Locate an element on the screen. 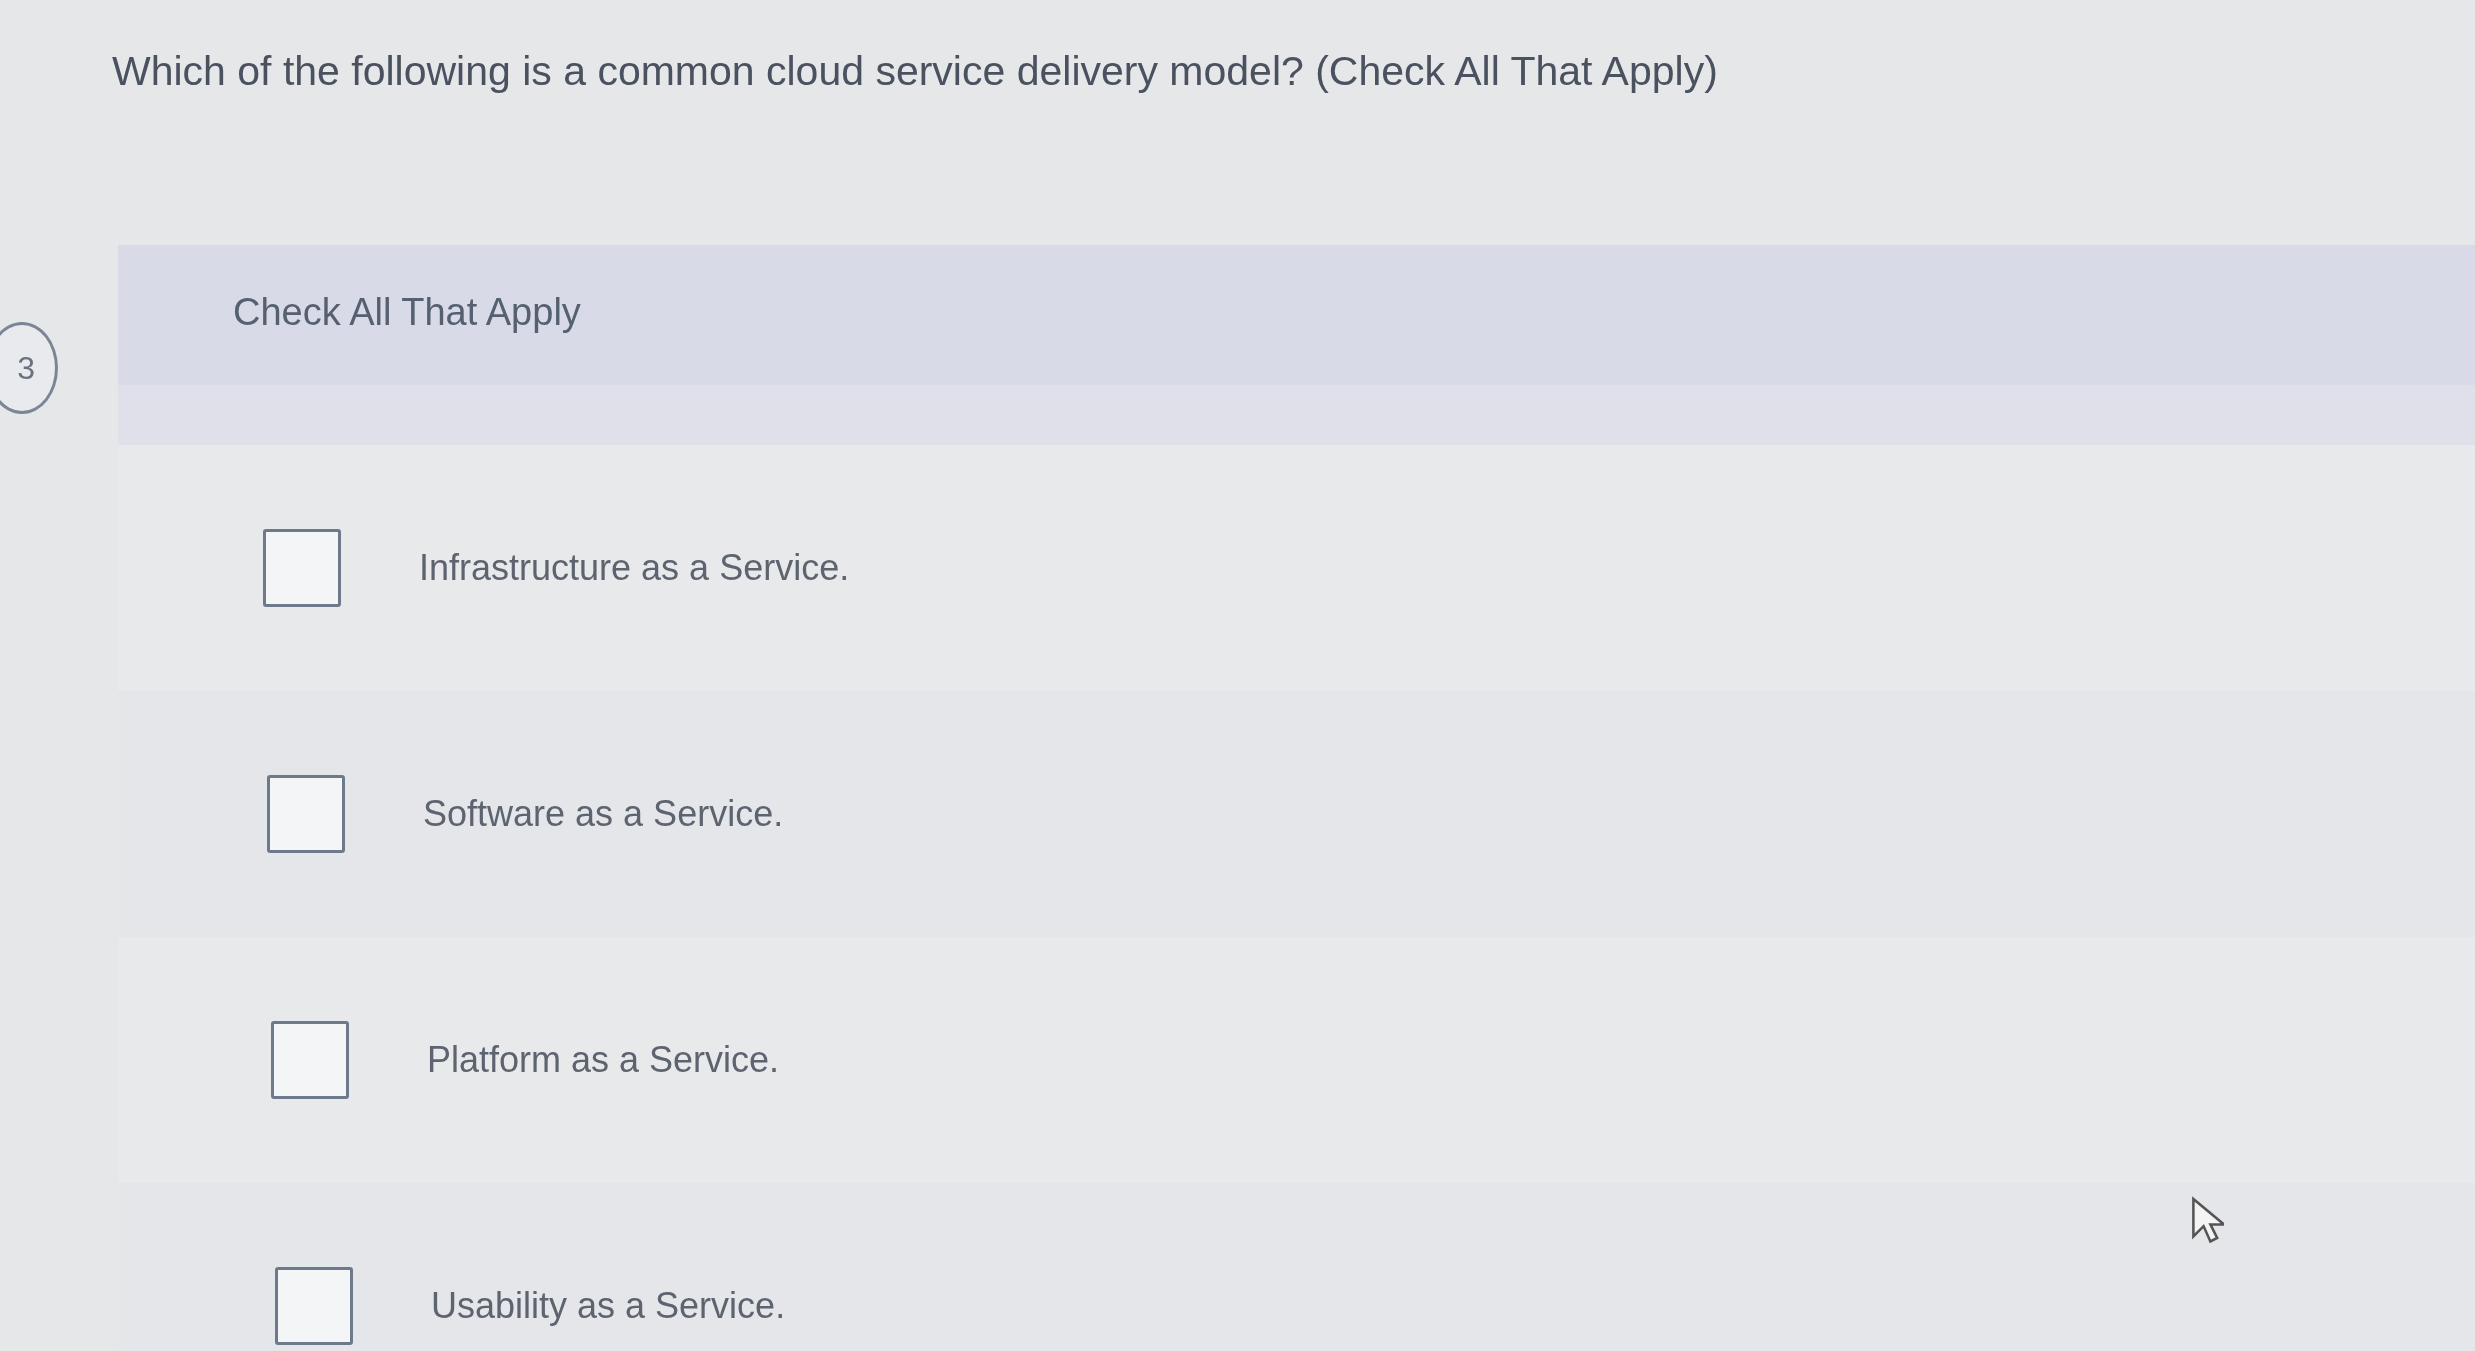 Image resolution: width=2475 pixels, height=1351 pixels. question-text: Which of the following is a common cloud service delivery model? (Check All That Apply) is located at coordinates (915, 71).